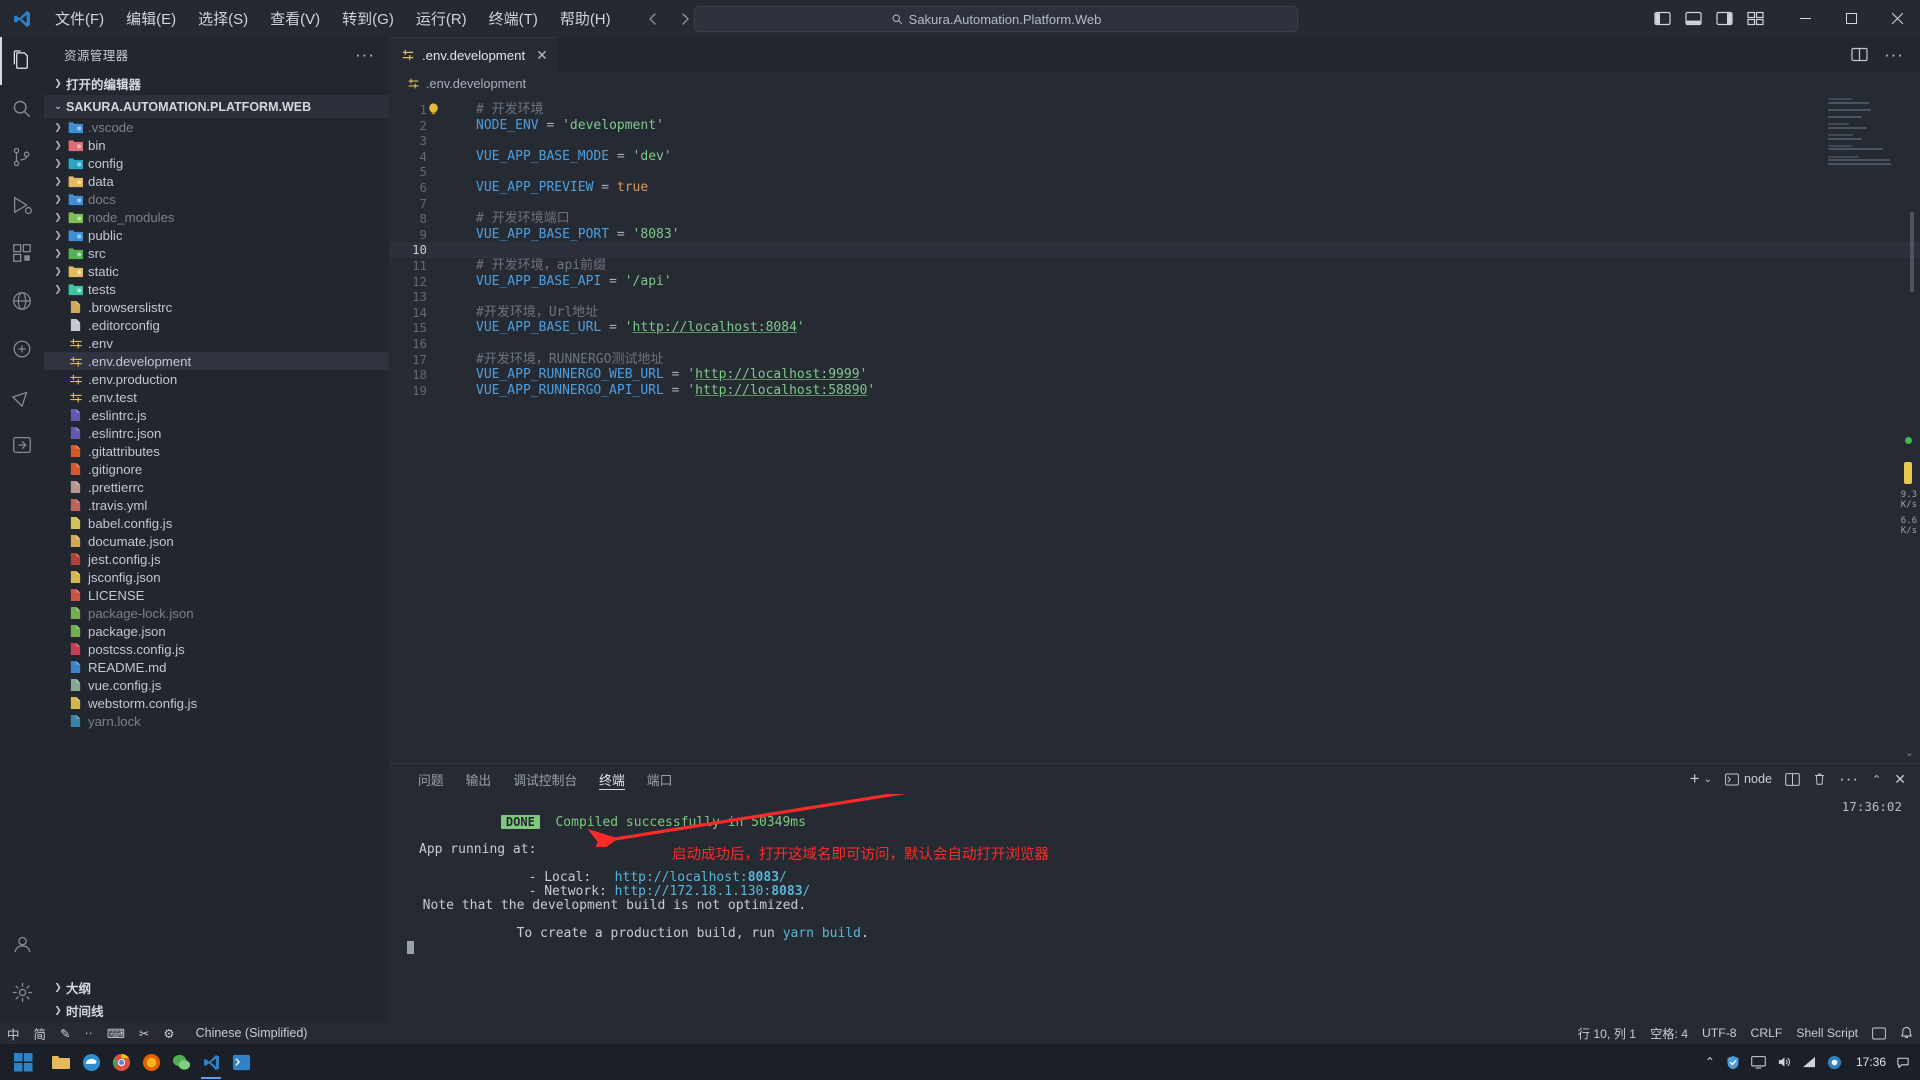 The height and width of the screenshot is (1080, 1920). I want to click on chevron-up-icon: ⌃, so click(1876, 779).